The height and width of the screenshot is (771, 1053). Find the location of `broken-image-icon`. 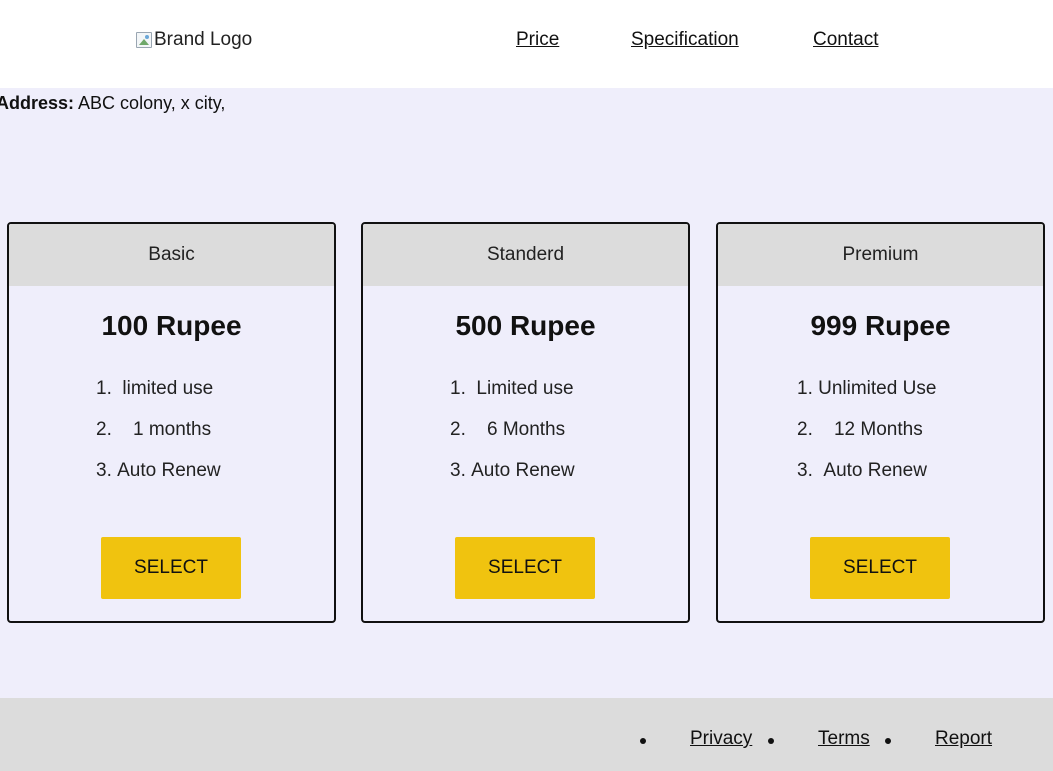

broken-image-icon is located at coordinates (144, 40).